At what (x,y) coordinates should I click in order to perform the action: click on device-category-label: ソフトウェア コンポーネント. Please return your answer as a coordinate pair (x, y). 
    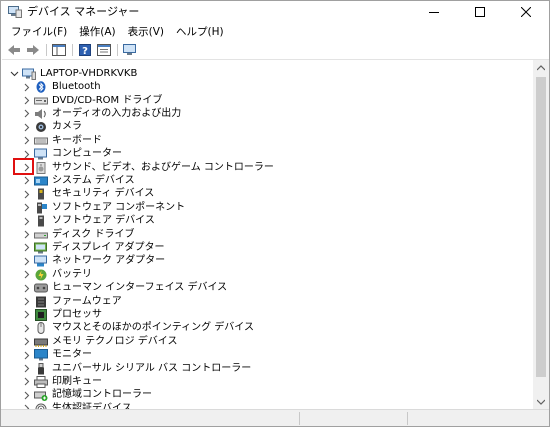
    Looking at the image, I should click on (119, 207).